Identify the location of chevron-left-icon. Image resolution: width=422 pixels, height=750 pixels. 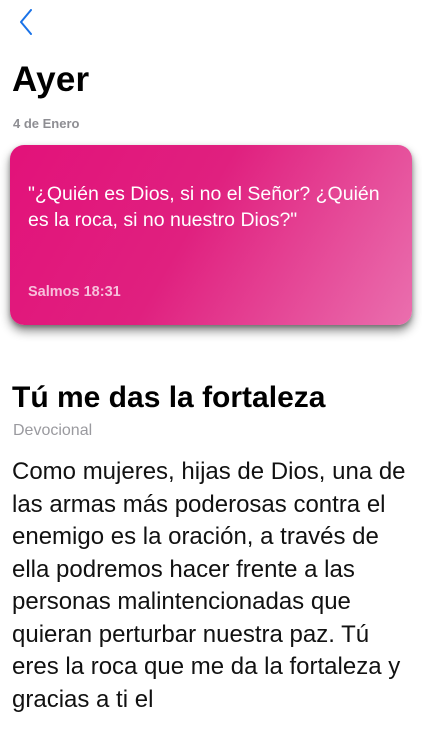
(26, 24).